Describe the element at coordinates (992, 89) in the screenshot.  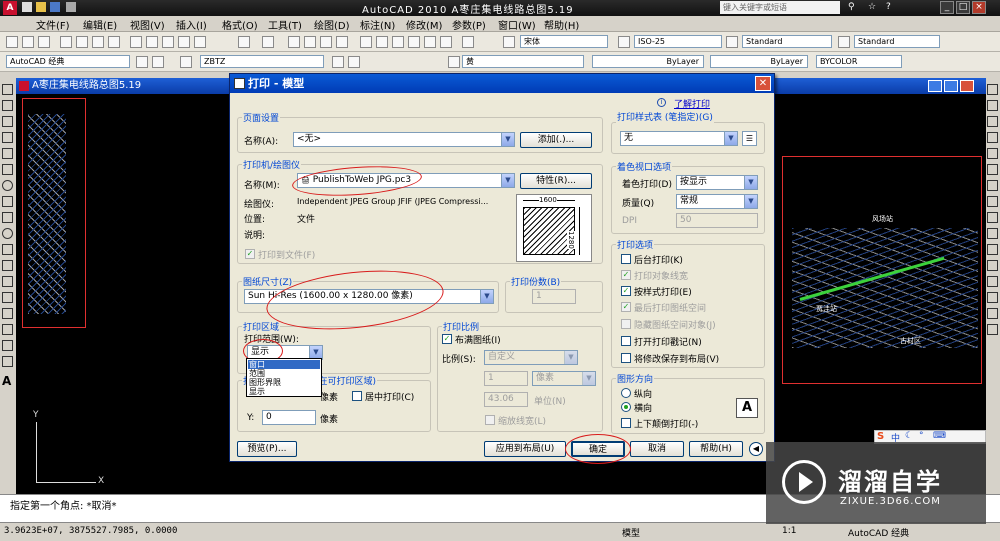
I see `erase-icon` at that location.